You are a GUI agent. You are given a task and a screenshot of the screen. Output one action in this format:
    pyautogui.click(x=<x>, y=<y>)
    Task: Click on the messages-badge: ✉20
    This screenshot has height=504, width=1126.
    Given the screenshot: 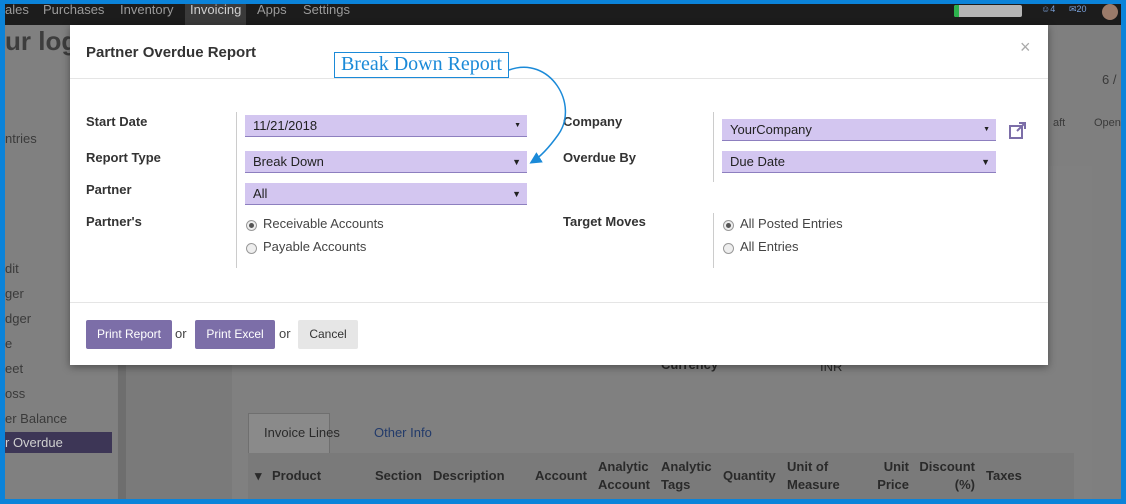 What is the action you would take?
    pyautogui.click(x=1078, y=9)
    